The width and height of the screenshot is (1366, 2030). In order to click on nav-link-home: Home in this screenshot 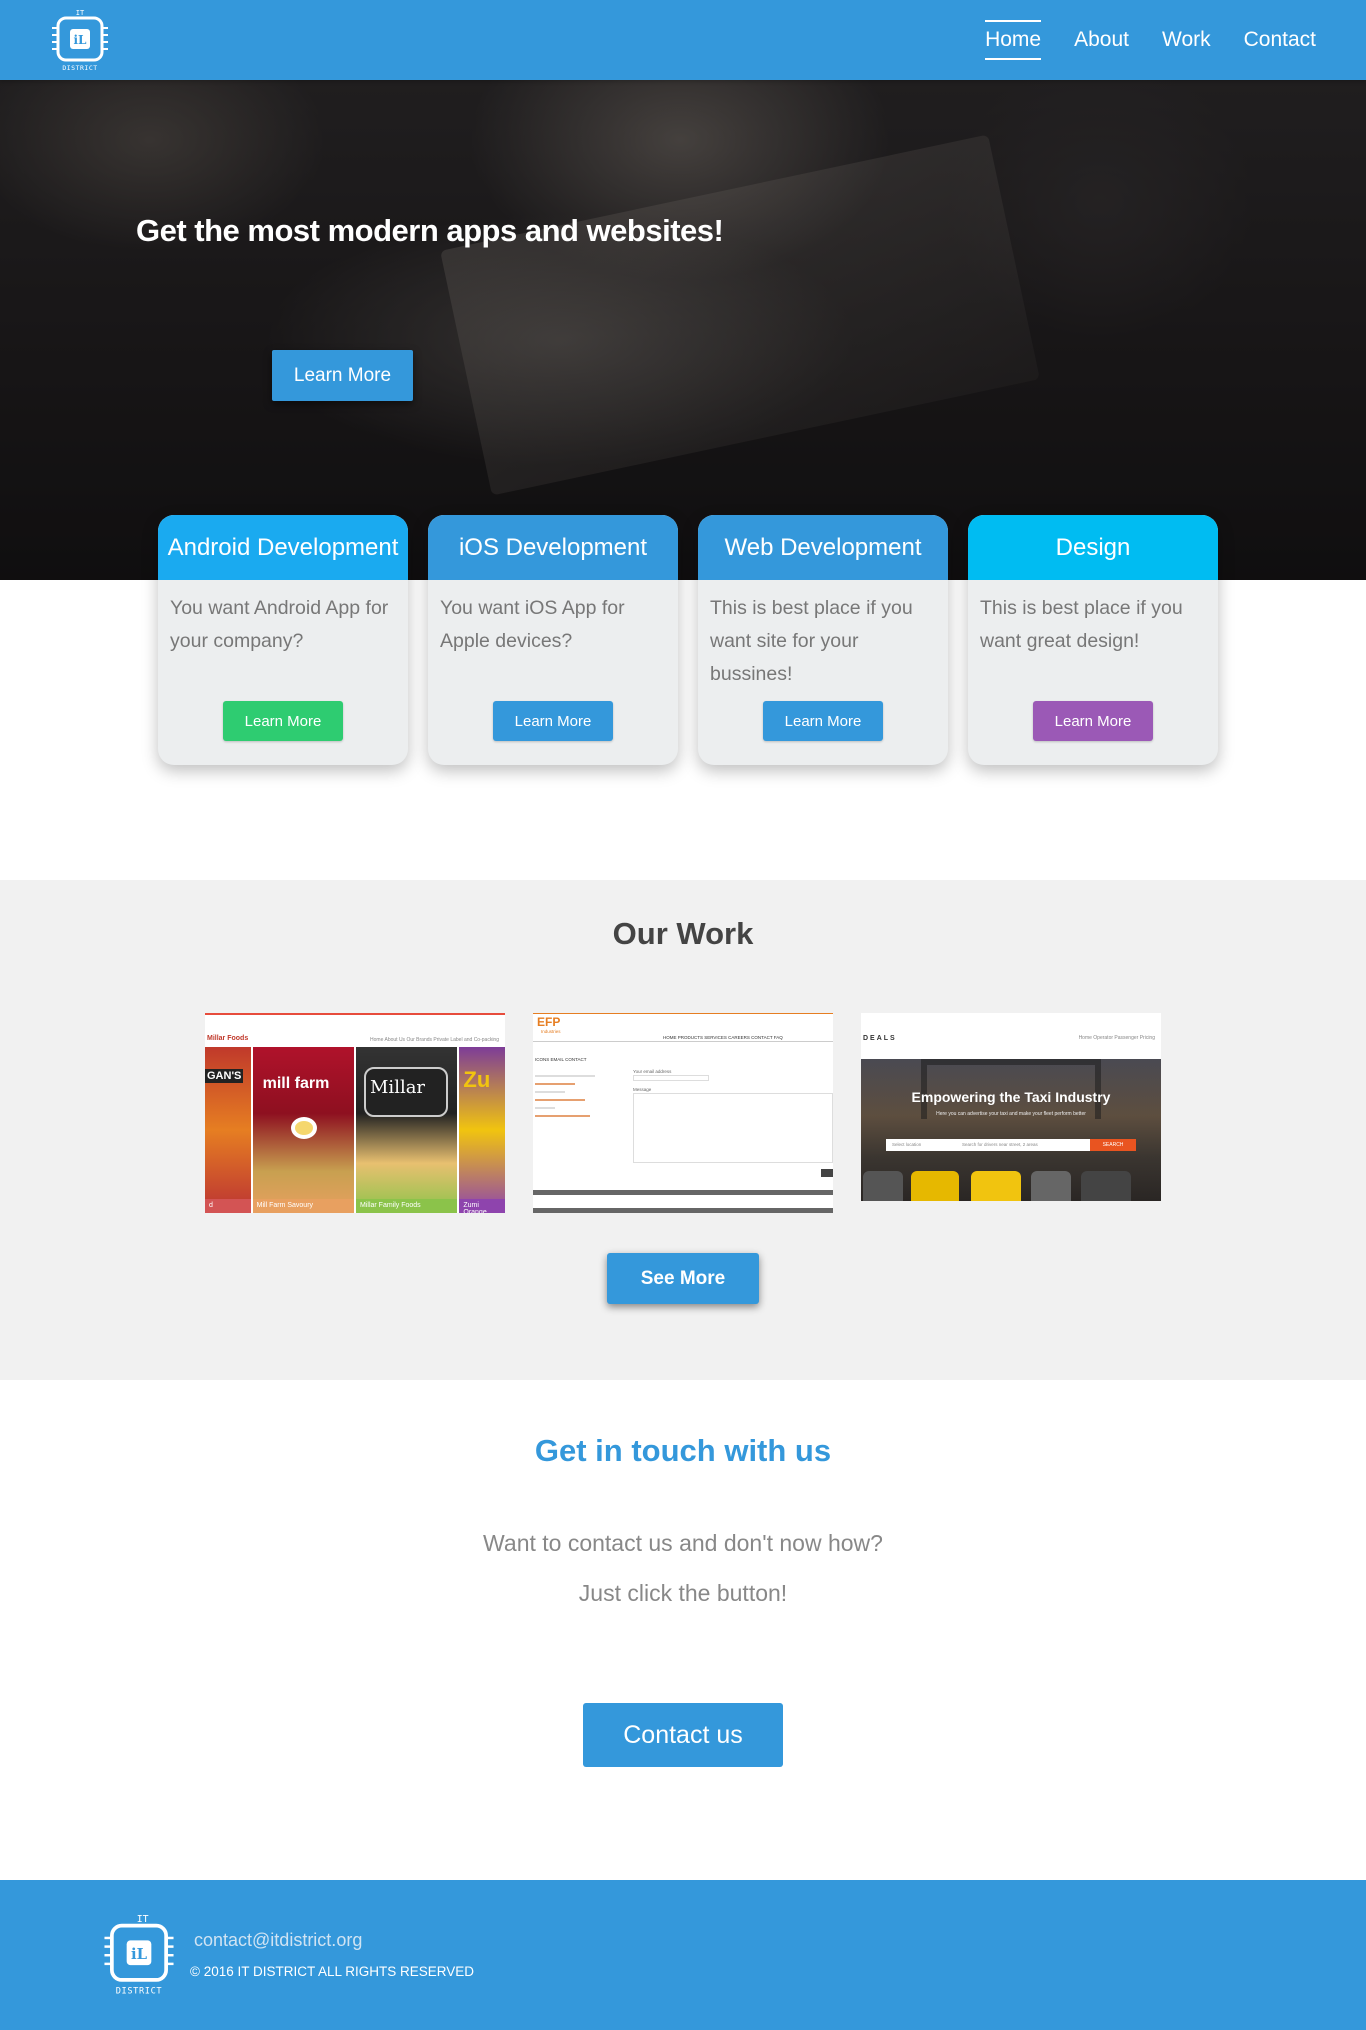, I will do `click(1013, 40)`.